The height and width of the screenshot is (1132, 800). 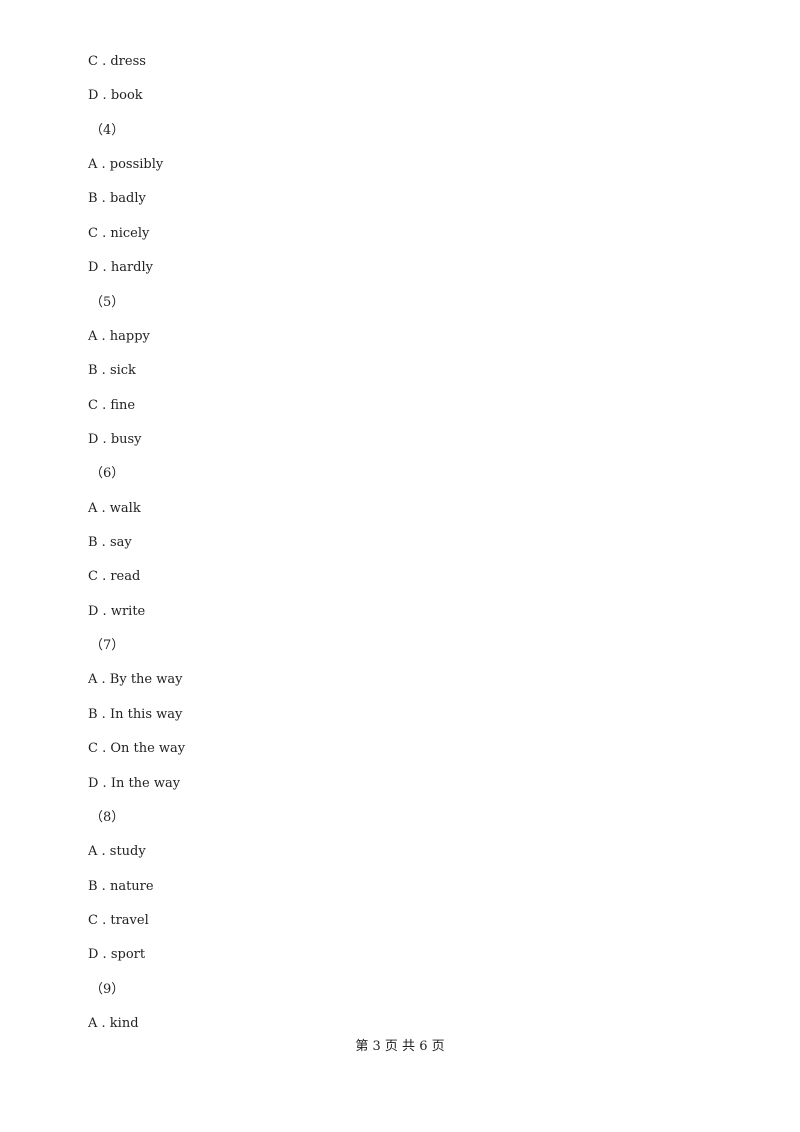 What do you see at coordinates (126, 164) in the screenshot?
I see `answer-option: A . possibly` at bounding box center [126, 164].